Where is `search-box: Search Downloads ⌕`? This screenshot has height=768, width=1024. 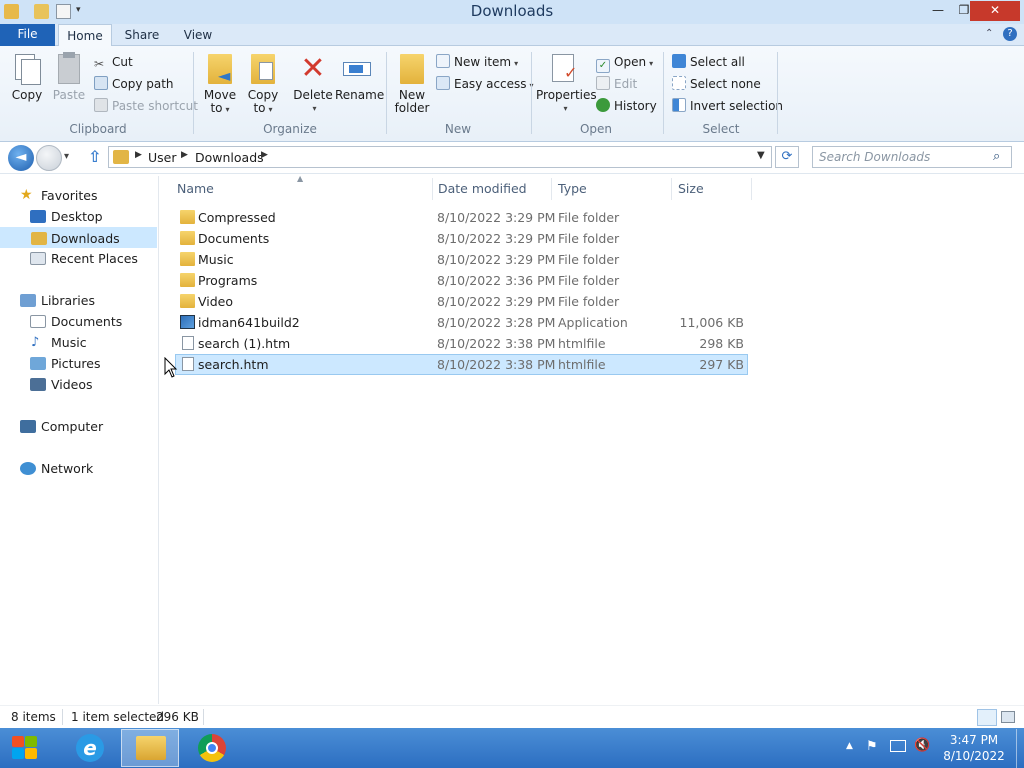 search-box: Search Downloads ⌕ is located at coordinates (912, 157).